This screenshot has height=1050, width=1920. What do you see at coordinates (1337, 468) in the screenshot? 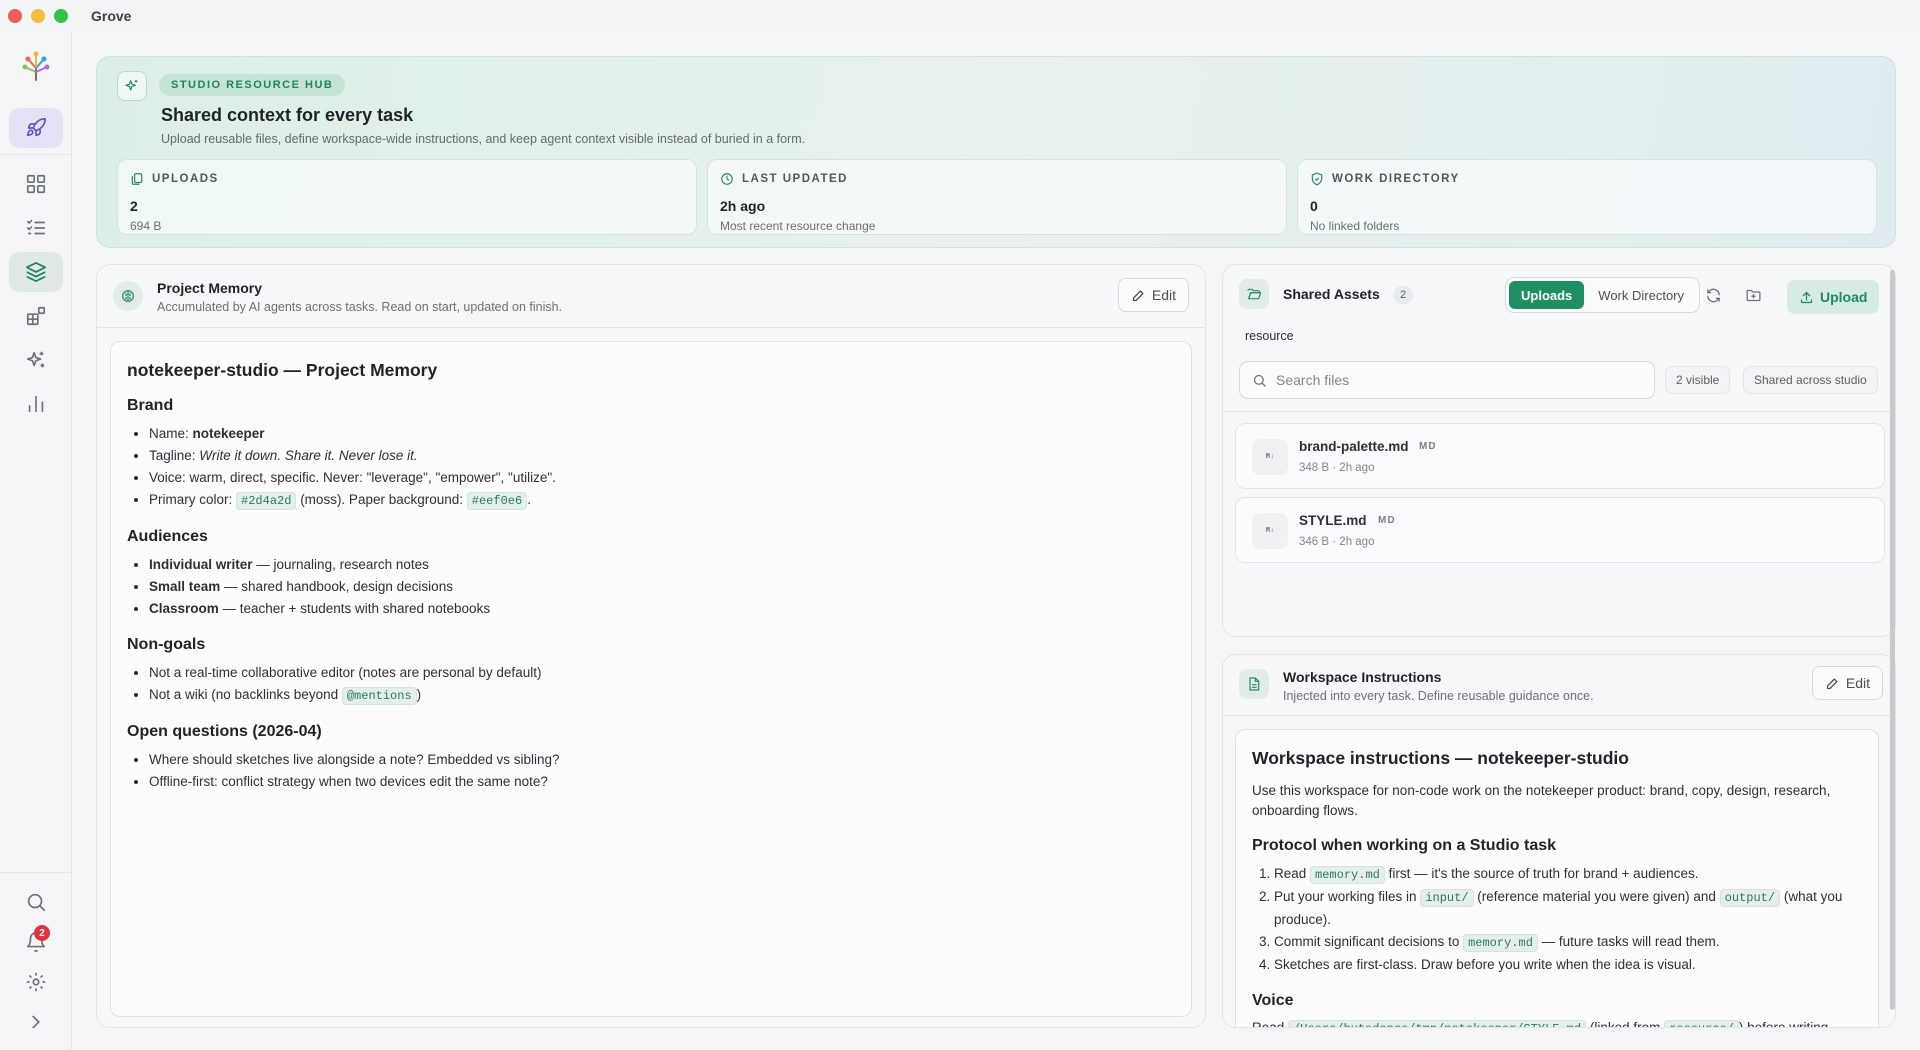
I see `file-meta: 348 B · 2h ago` at bounding box center [1337, 468].